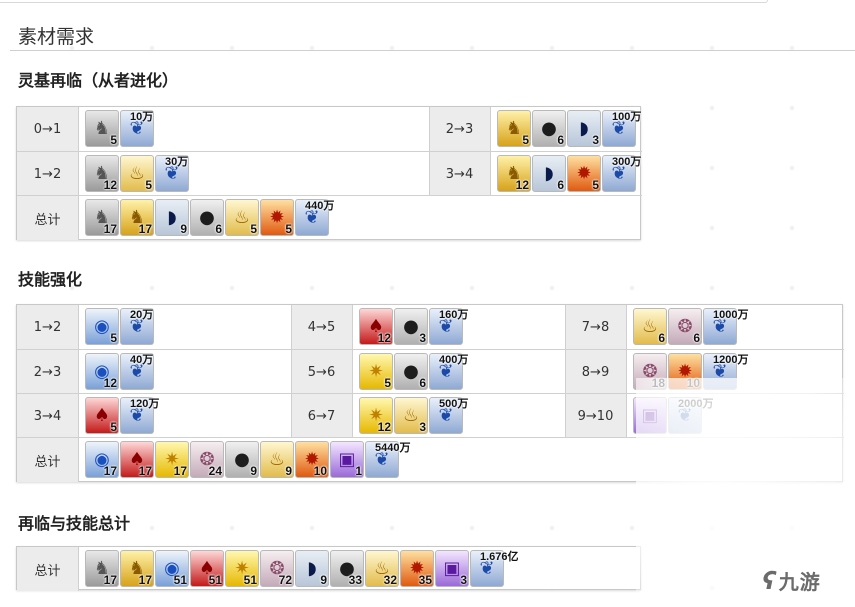 This screenshot has width=855, height=607. I want to click on material-list: ♞ 17 ♞ 17 ◉ 51 ♠ 51 ✷ 51 ❂ 72 ◗ 9 ● 33 ♨ 32 ✹ 35 ▣ 3 ❦ 1.676亿, so click(302, 568).